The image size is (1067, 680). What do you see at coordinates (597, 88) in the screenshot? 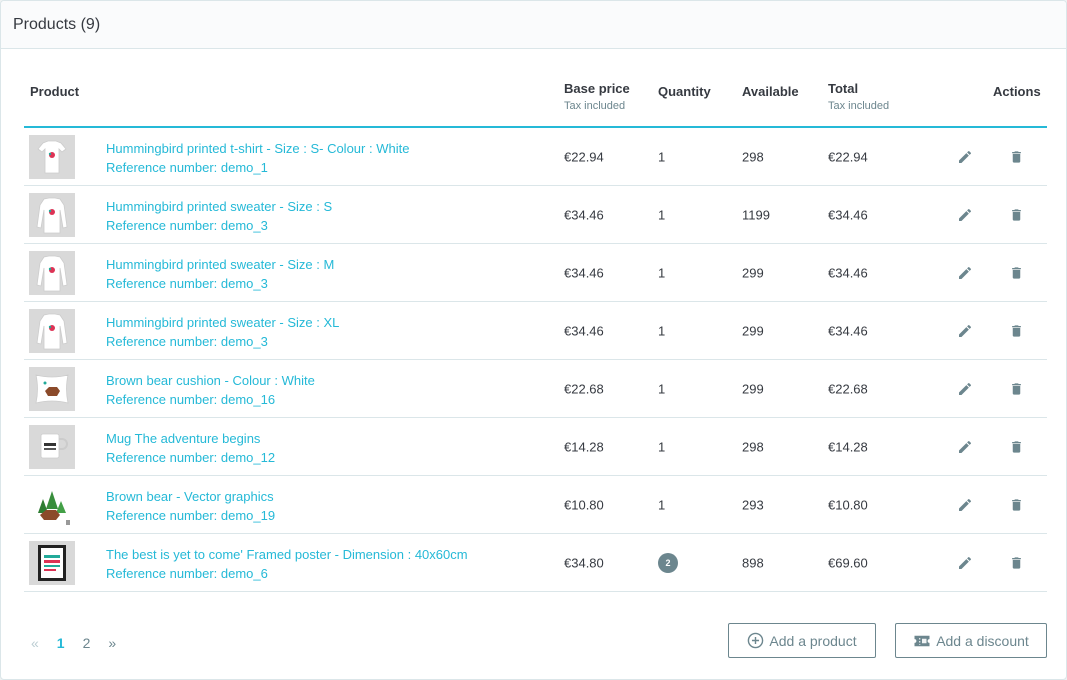
I see `header-base-price-label: Base price` at bounding box center [597, 88].